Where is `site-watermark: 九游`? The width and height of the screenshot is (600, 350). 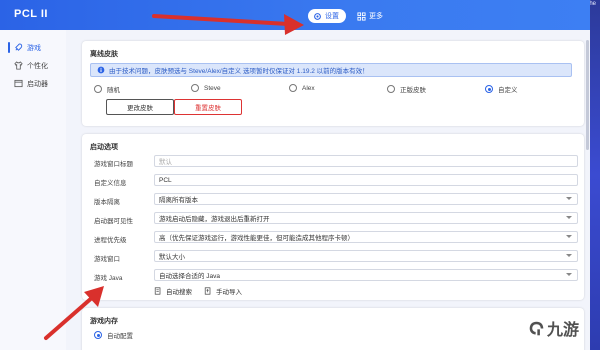 site-watermark: 九游 is located at coordinates (553, 328).